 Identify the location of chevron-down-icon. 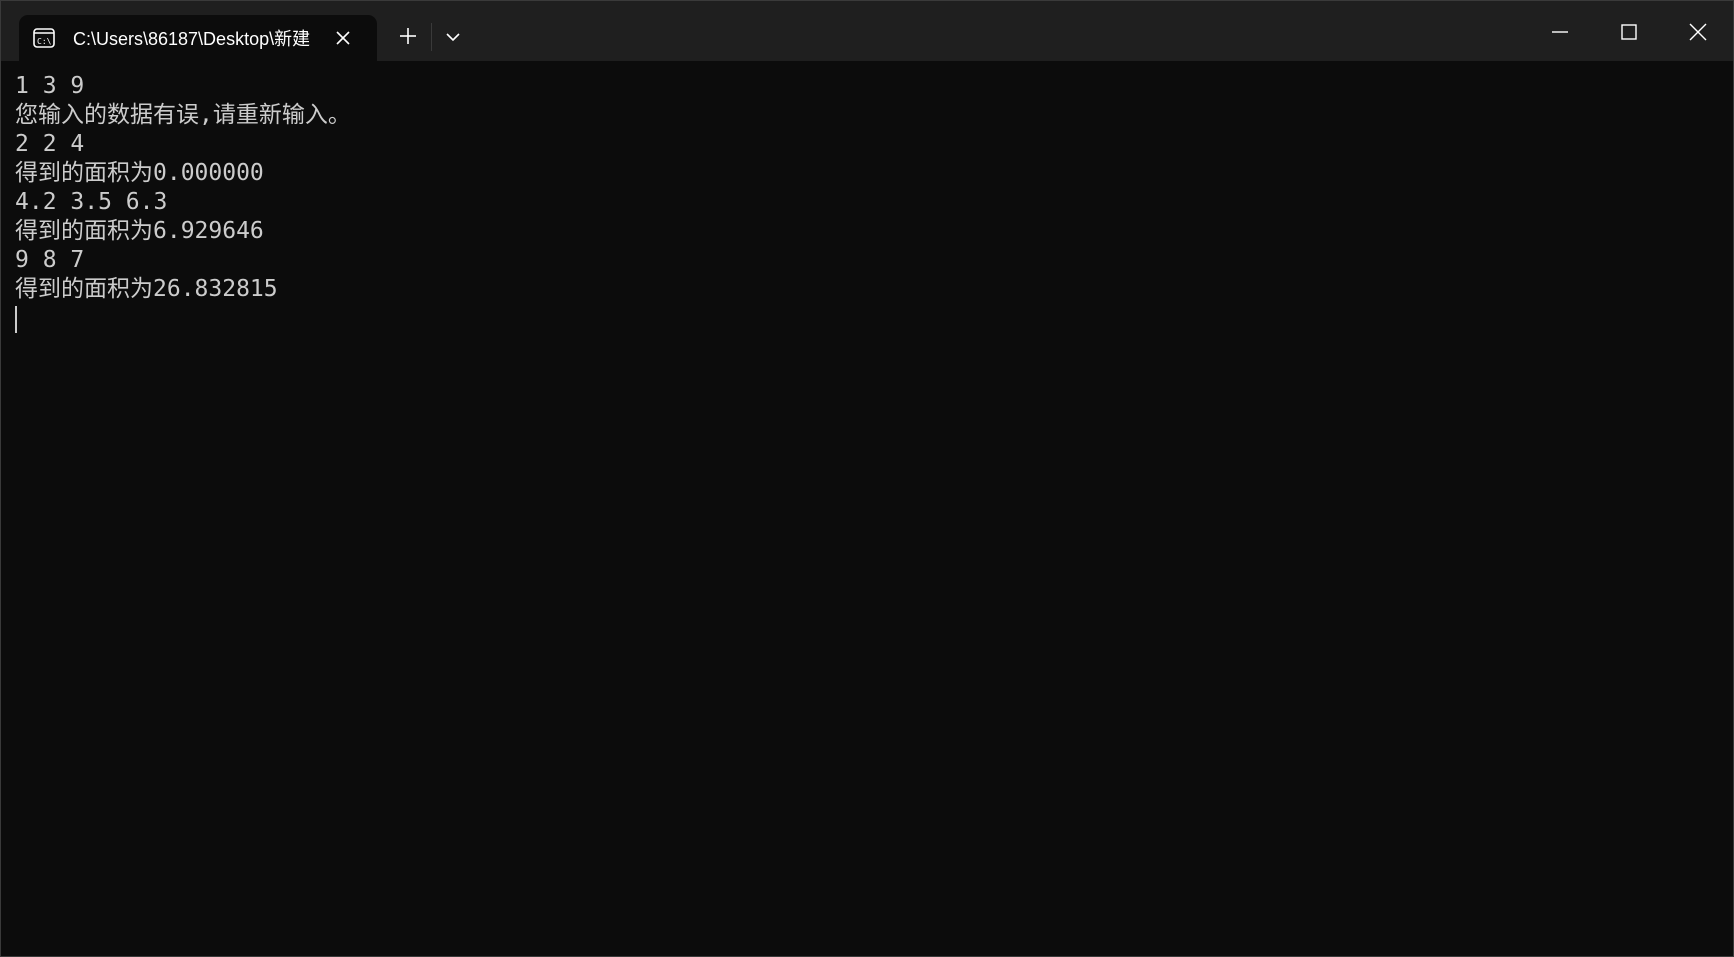
(453, 37).